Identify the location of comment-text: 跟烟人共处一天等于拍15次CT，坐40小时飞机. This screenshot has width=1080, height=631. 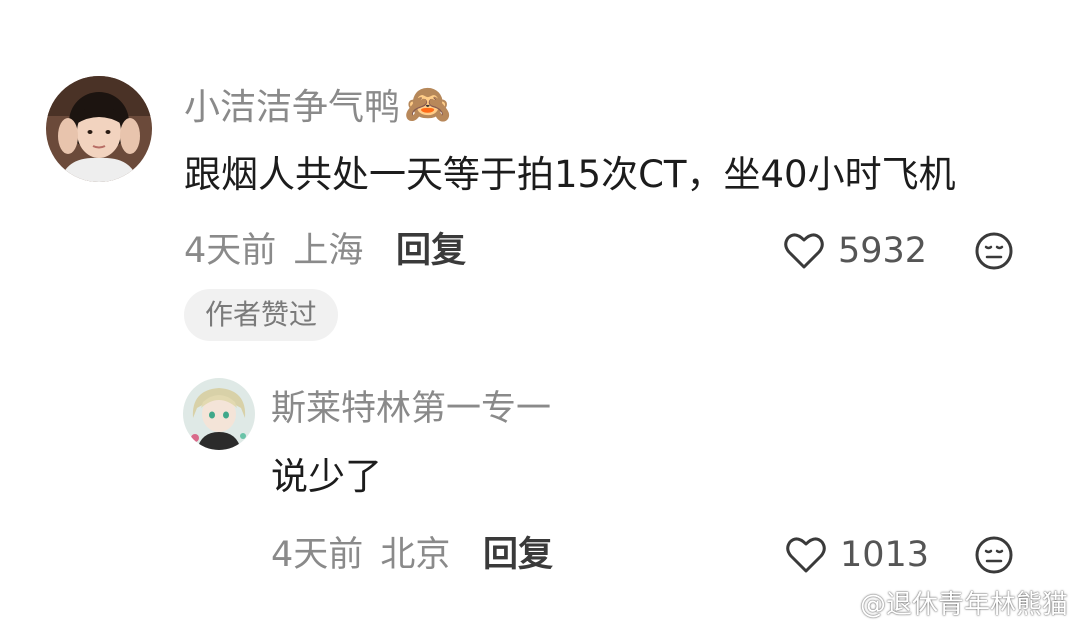
(570, 174).